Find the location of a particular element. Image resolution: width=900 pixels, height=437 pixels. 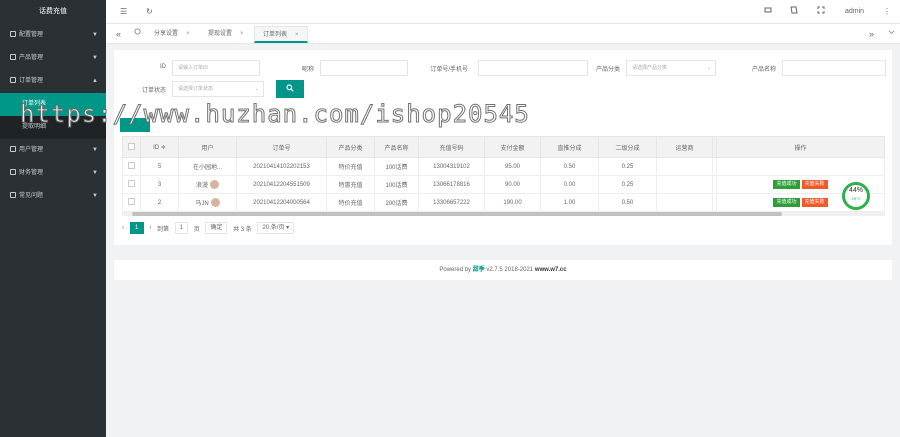

theme-icon is located at coordinates (794, 12).